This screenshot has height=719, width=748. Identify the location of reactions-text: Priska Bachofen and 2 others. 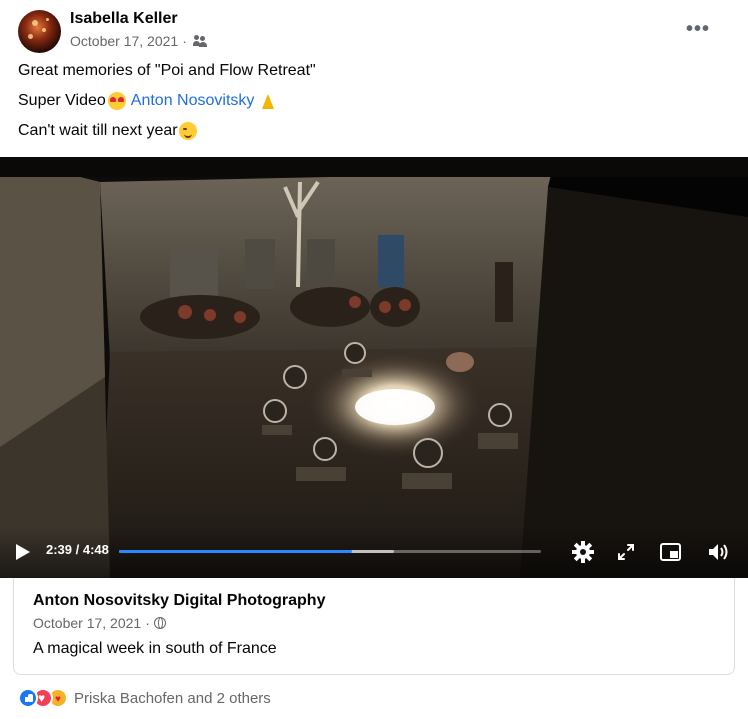
(172, 698).